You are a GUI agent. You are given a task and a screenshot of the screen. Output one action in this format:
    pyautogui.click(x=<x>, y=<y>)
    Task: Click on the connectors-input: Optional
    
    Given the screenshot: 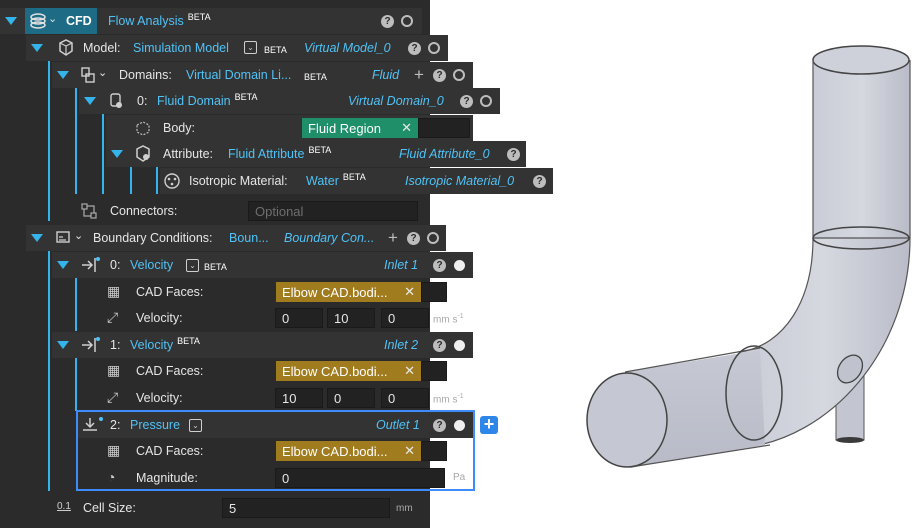 What is the action you would take?
    pyautogui.click(x=333, y=211)
    